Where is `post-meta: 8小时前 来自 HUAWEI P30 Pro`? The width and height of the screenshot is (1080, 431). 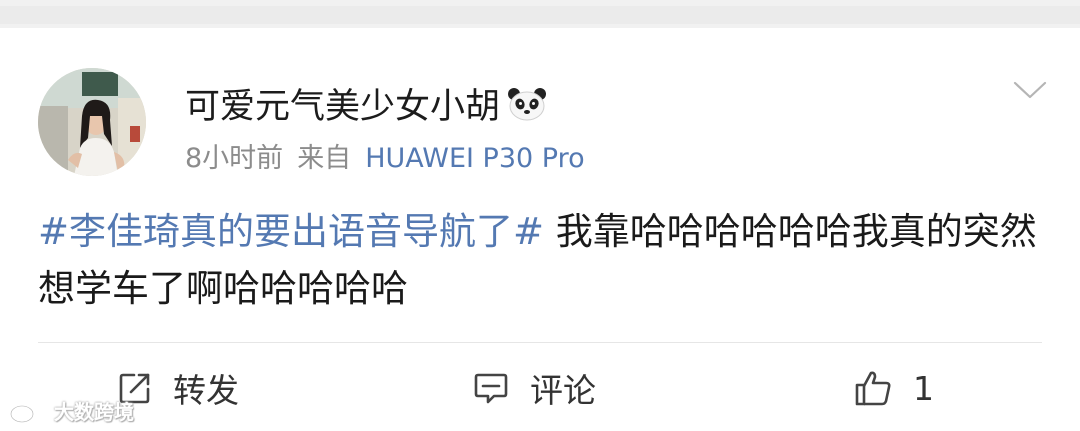 post-meta: 8小时前 来自 HUAWEI P30 Pro is located at coordinates (385, 155).